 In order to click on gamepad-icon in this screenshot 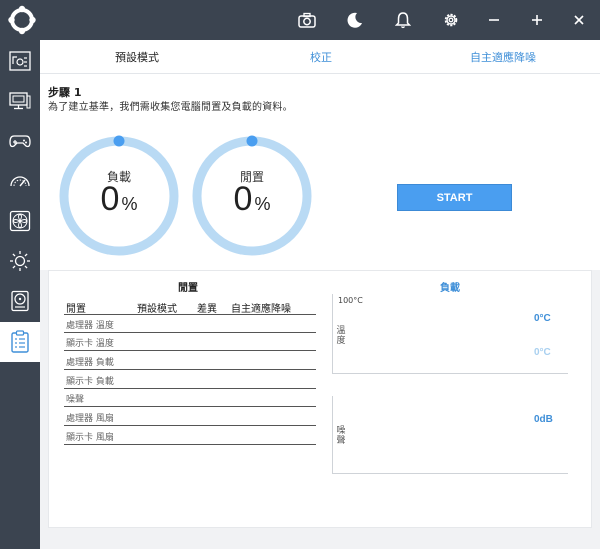, I will do `click(20, 141)`.